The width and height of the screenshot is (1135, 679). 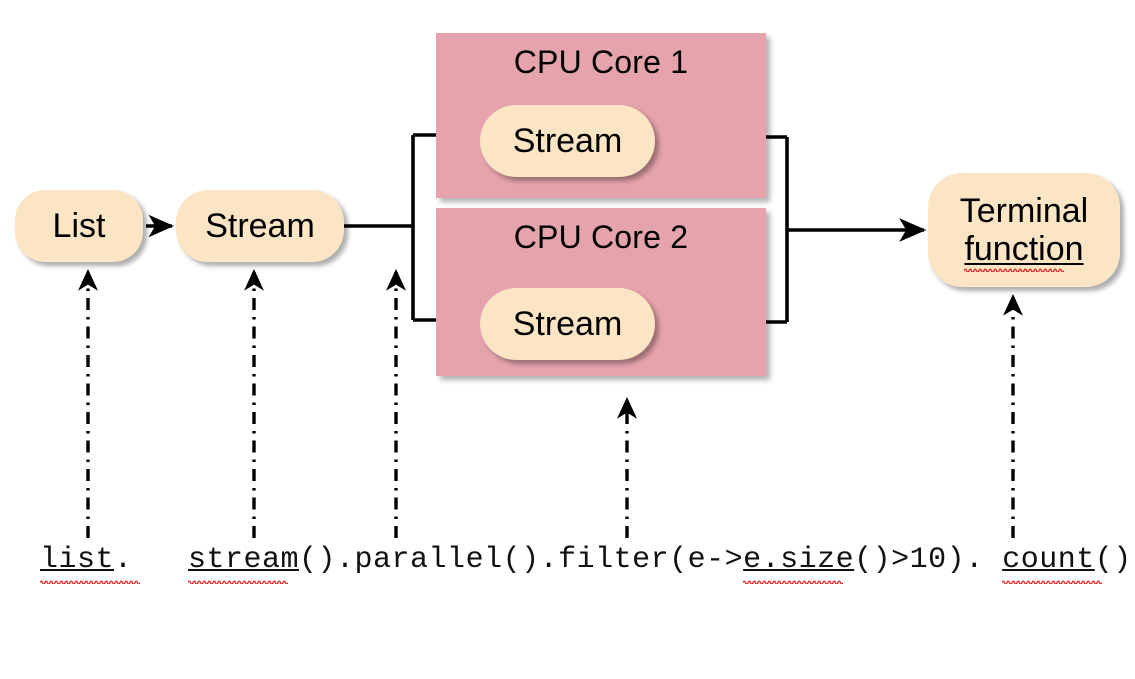 What do you see at coordinates (1052, 563) in the screenshot?
I see `code-token: count` at bounding box center [1052, 563].